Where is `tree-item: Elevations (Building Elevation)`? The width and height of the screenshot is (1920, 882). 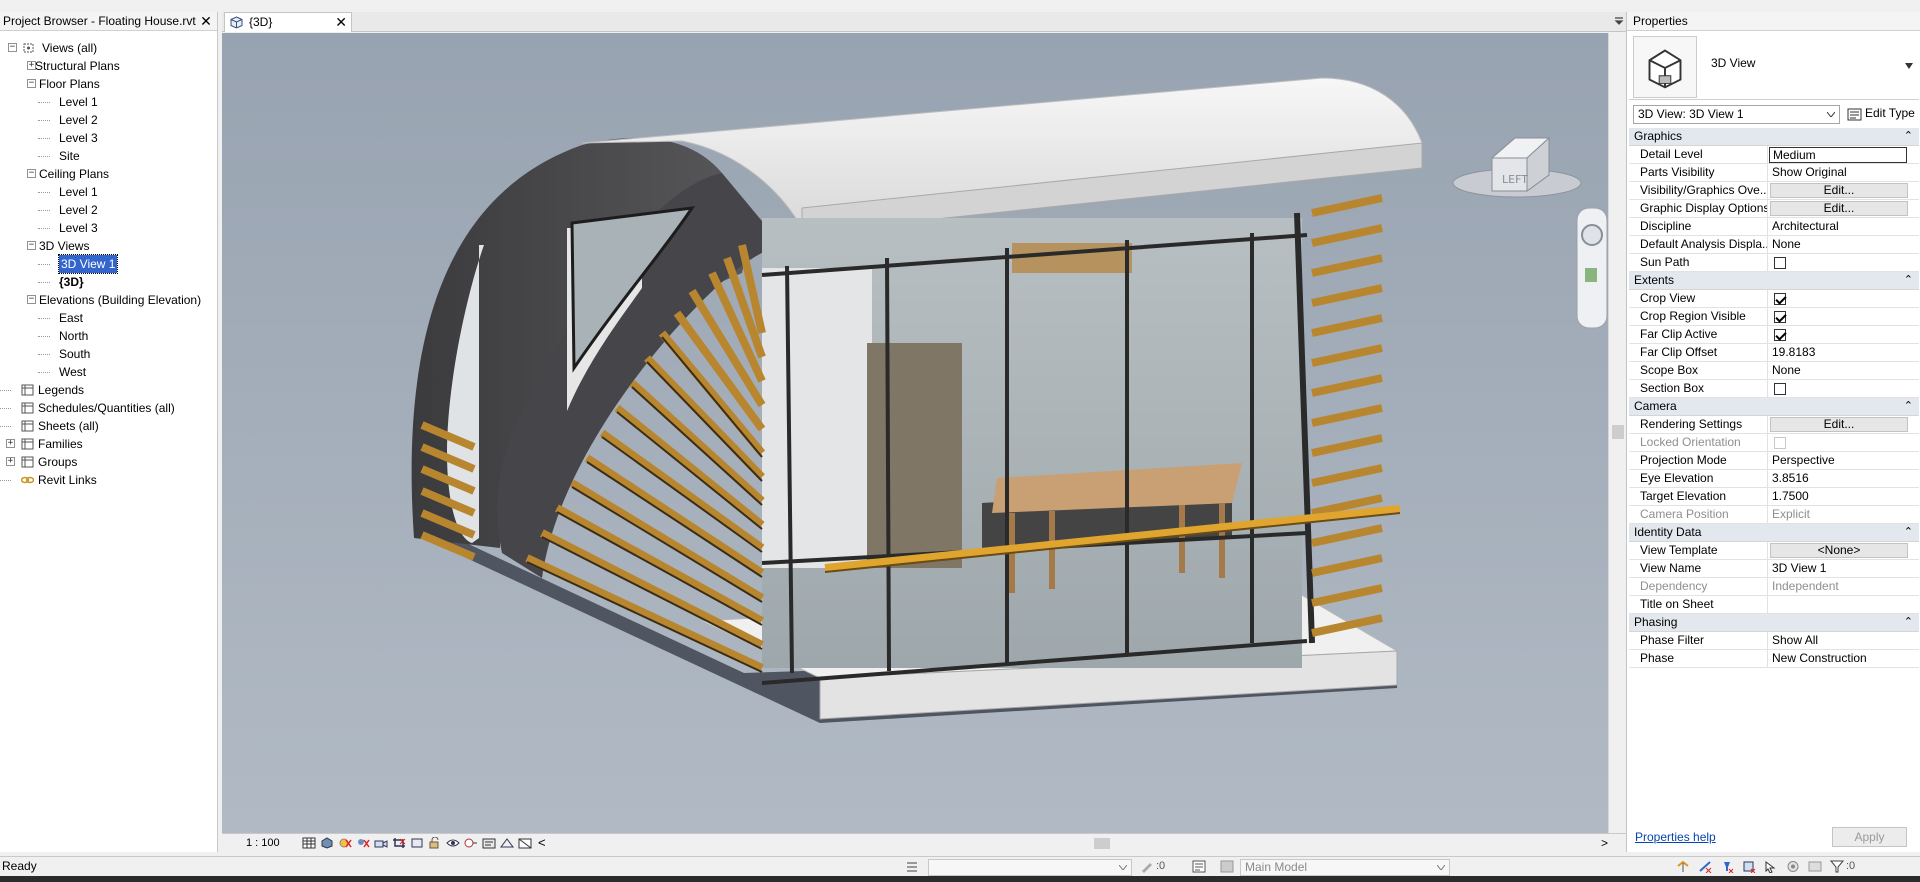 tree-item: Elevations (Building Elevation) is located at coordinates (120, 300).